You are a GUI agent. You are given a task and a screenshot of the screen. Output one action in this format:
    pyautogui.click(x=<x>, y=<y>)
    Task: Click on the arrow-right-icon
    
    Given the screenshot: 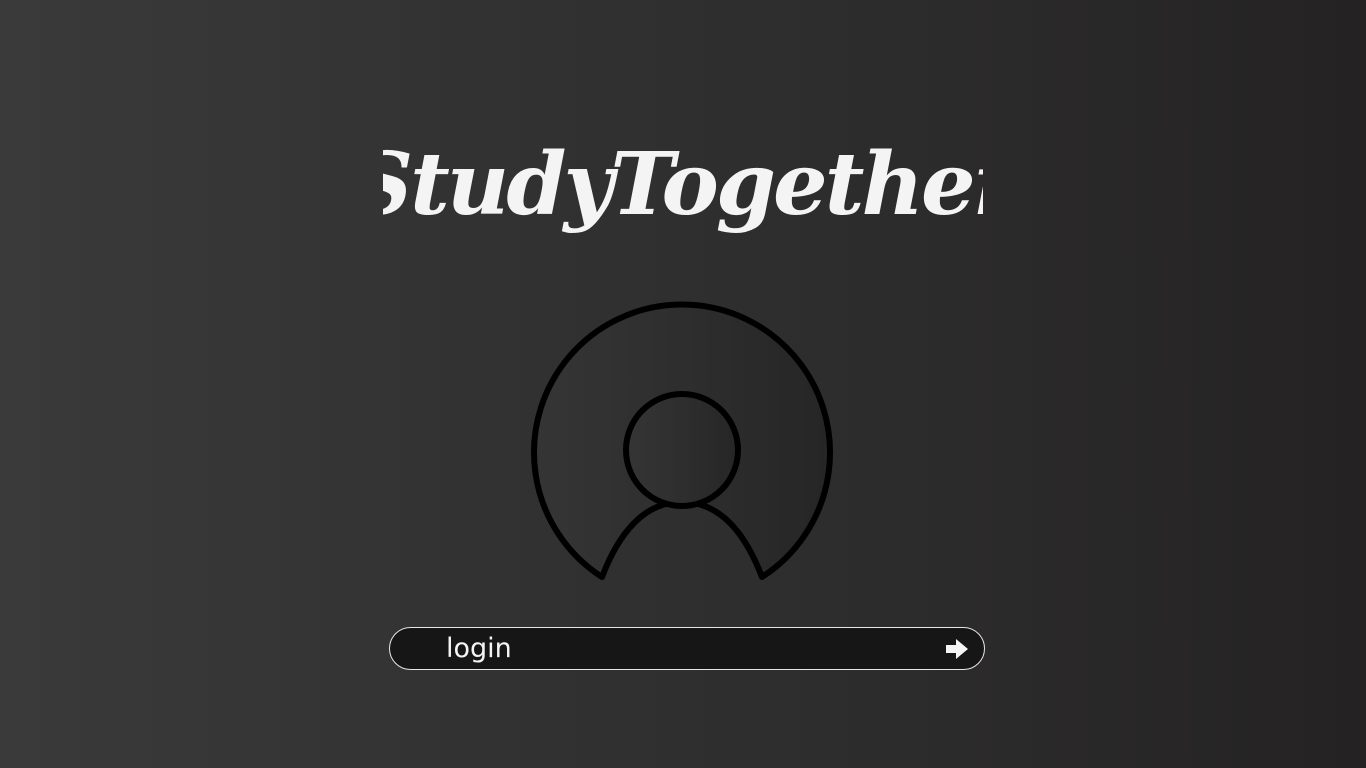 What is the action you would take?
    pyautogui.click(x=957, y=649)
    